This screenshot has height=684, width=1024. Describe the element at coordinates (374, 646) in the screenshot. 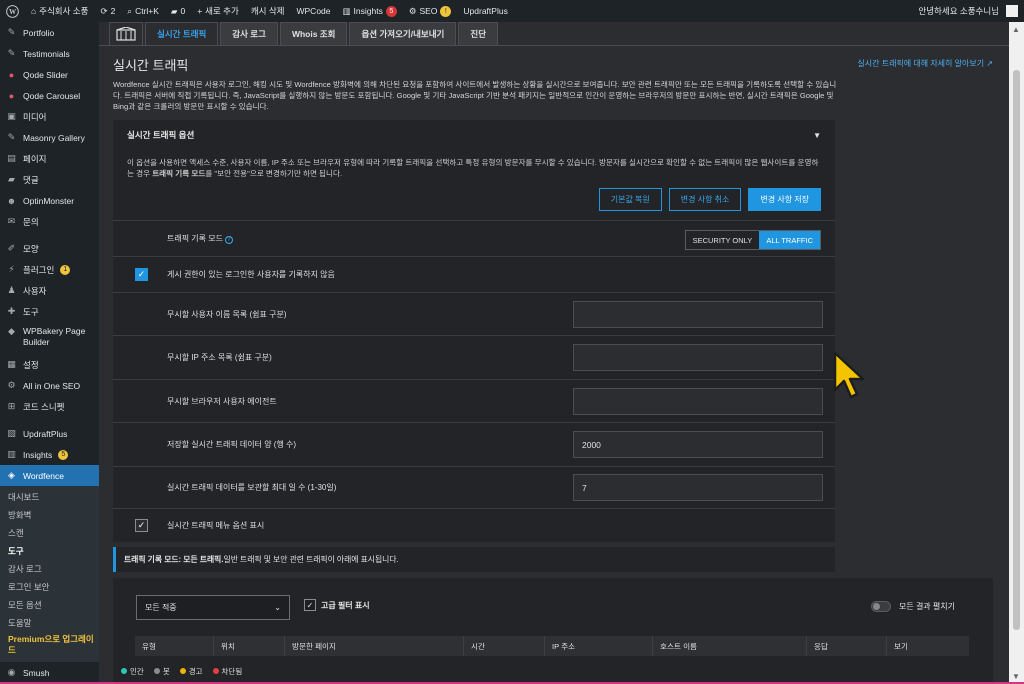

I see `col-page-visited: 방문한 페이지` at that location.